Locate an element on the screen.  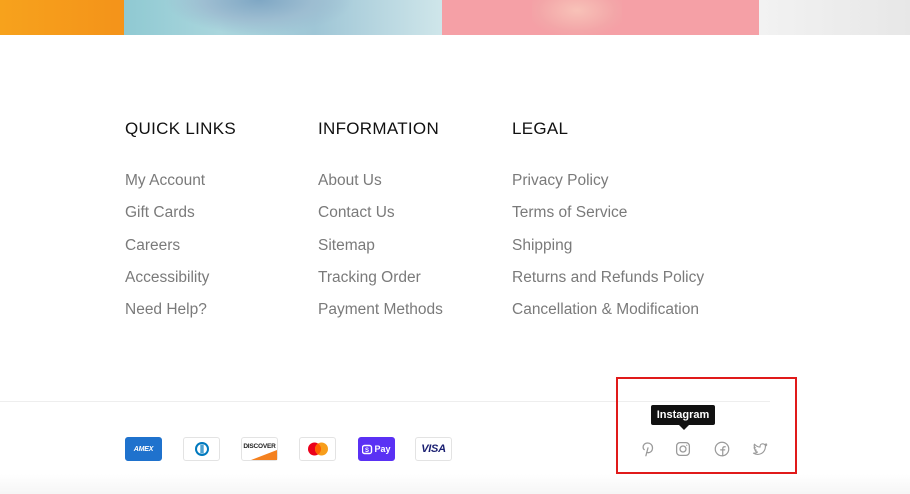
amex-icon: AMEX is located at coordinates (143, 449).